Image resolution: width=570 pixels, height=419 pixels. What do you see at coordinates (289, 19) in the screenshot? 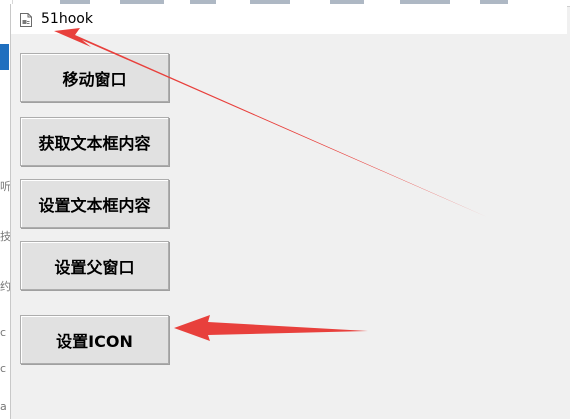
I see `title-bar: 51hook` at bounding box center [289, 19].